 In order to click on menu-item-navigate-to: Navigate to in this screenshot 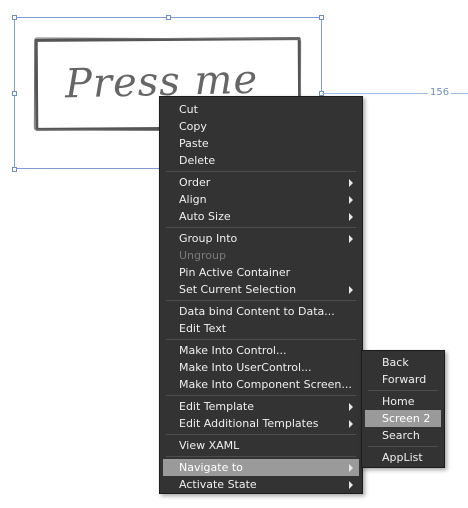, I will do `click(261, 467)`.